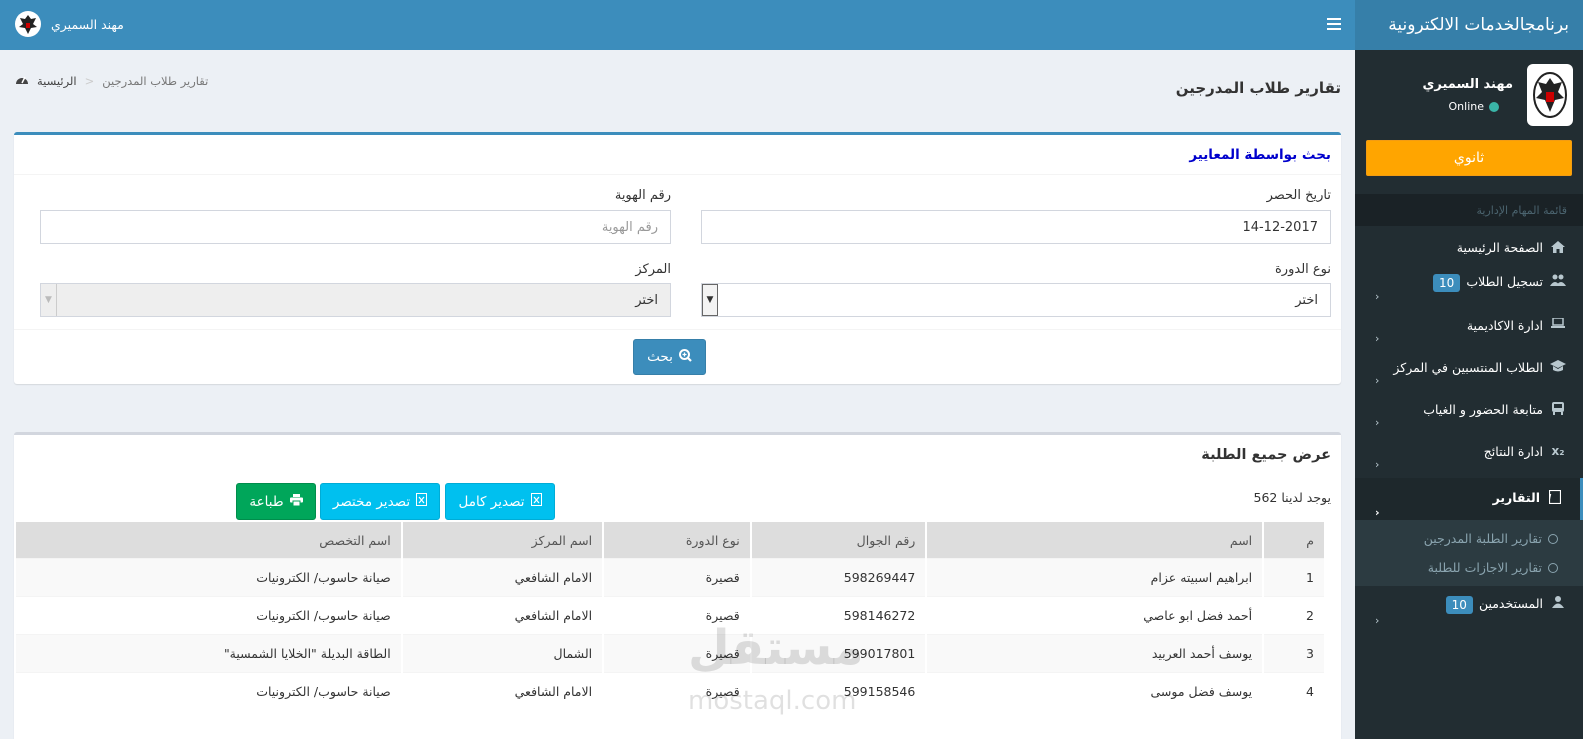 The width and height of the screenshot is (1583, 739). I want to click on sidebar-item-reports: W التقارير ‹, so click(1469, 499).